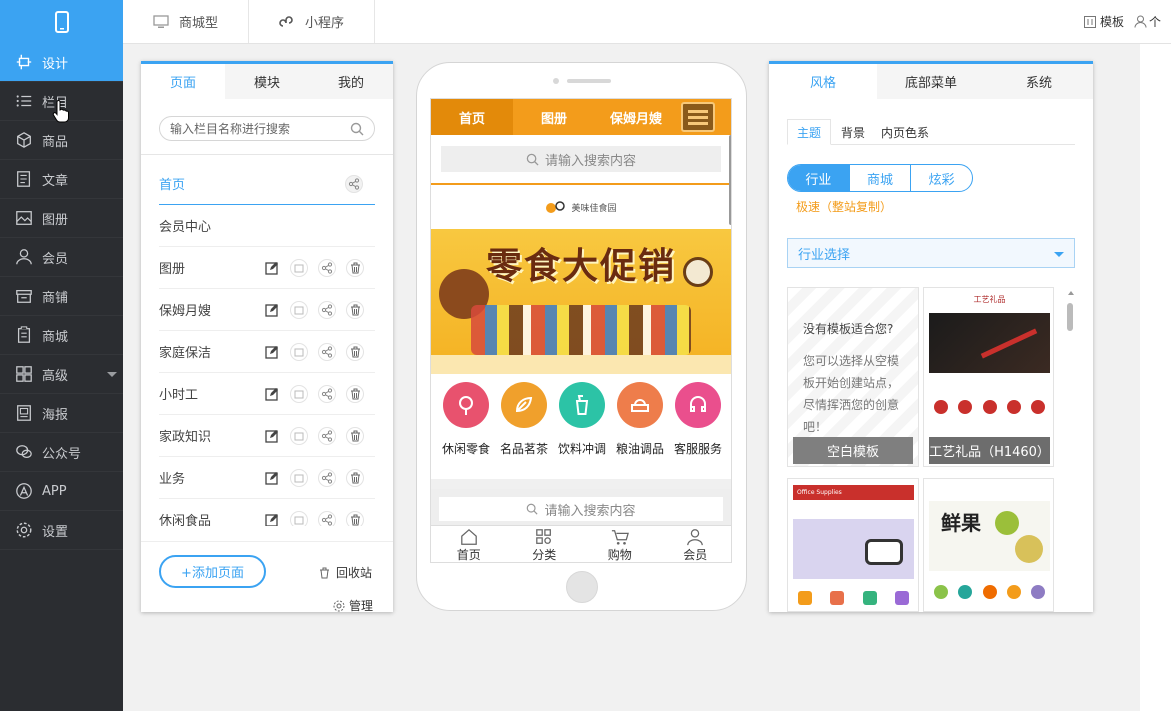  Describe the element at coordinates (931, 81) in the screenshot. I see `tab-bottom-menu: 底部菜单` at that location.